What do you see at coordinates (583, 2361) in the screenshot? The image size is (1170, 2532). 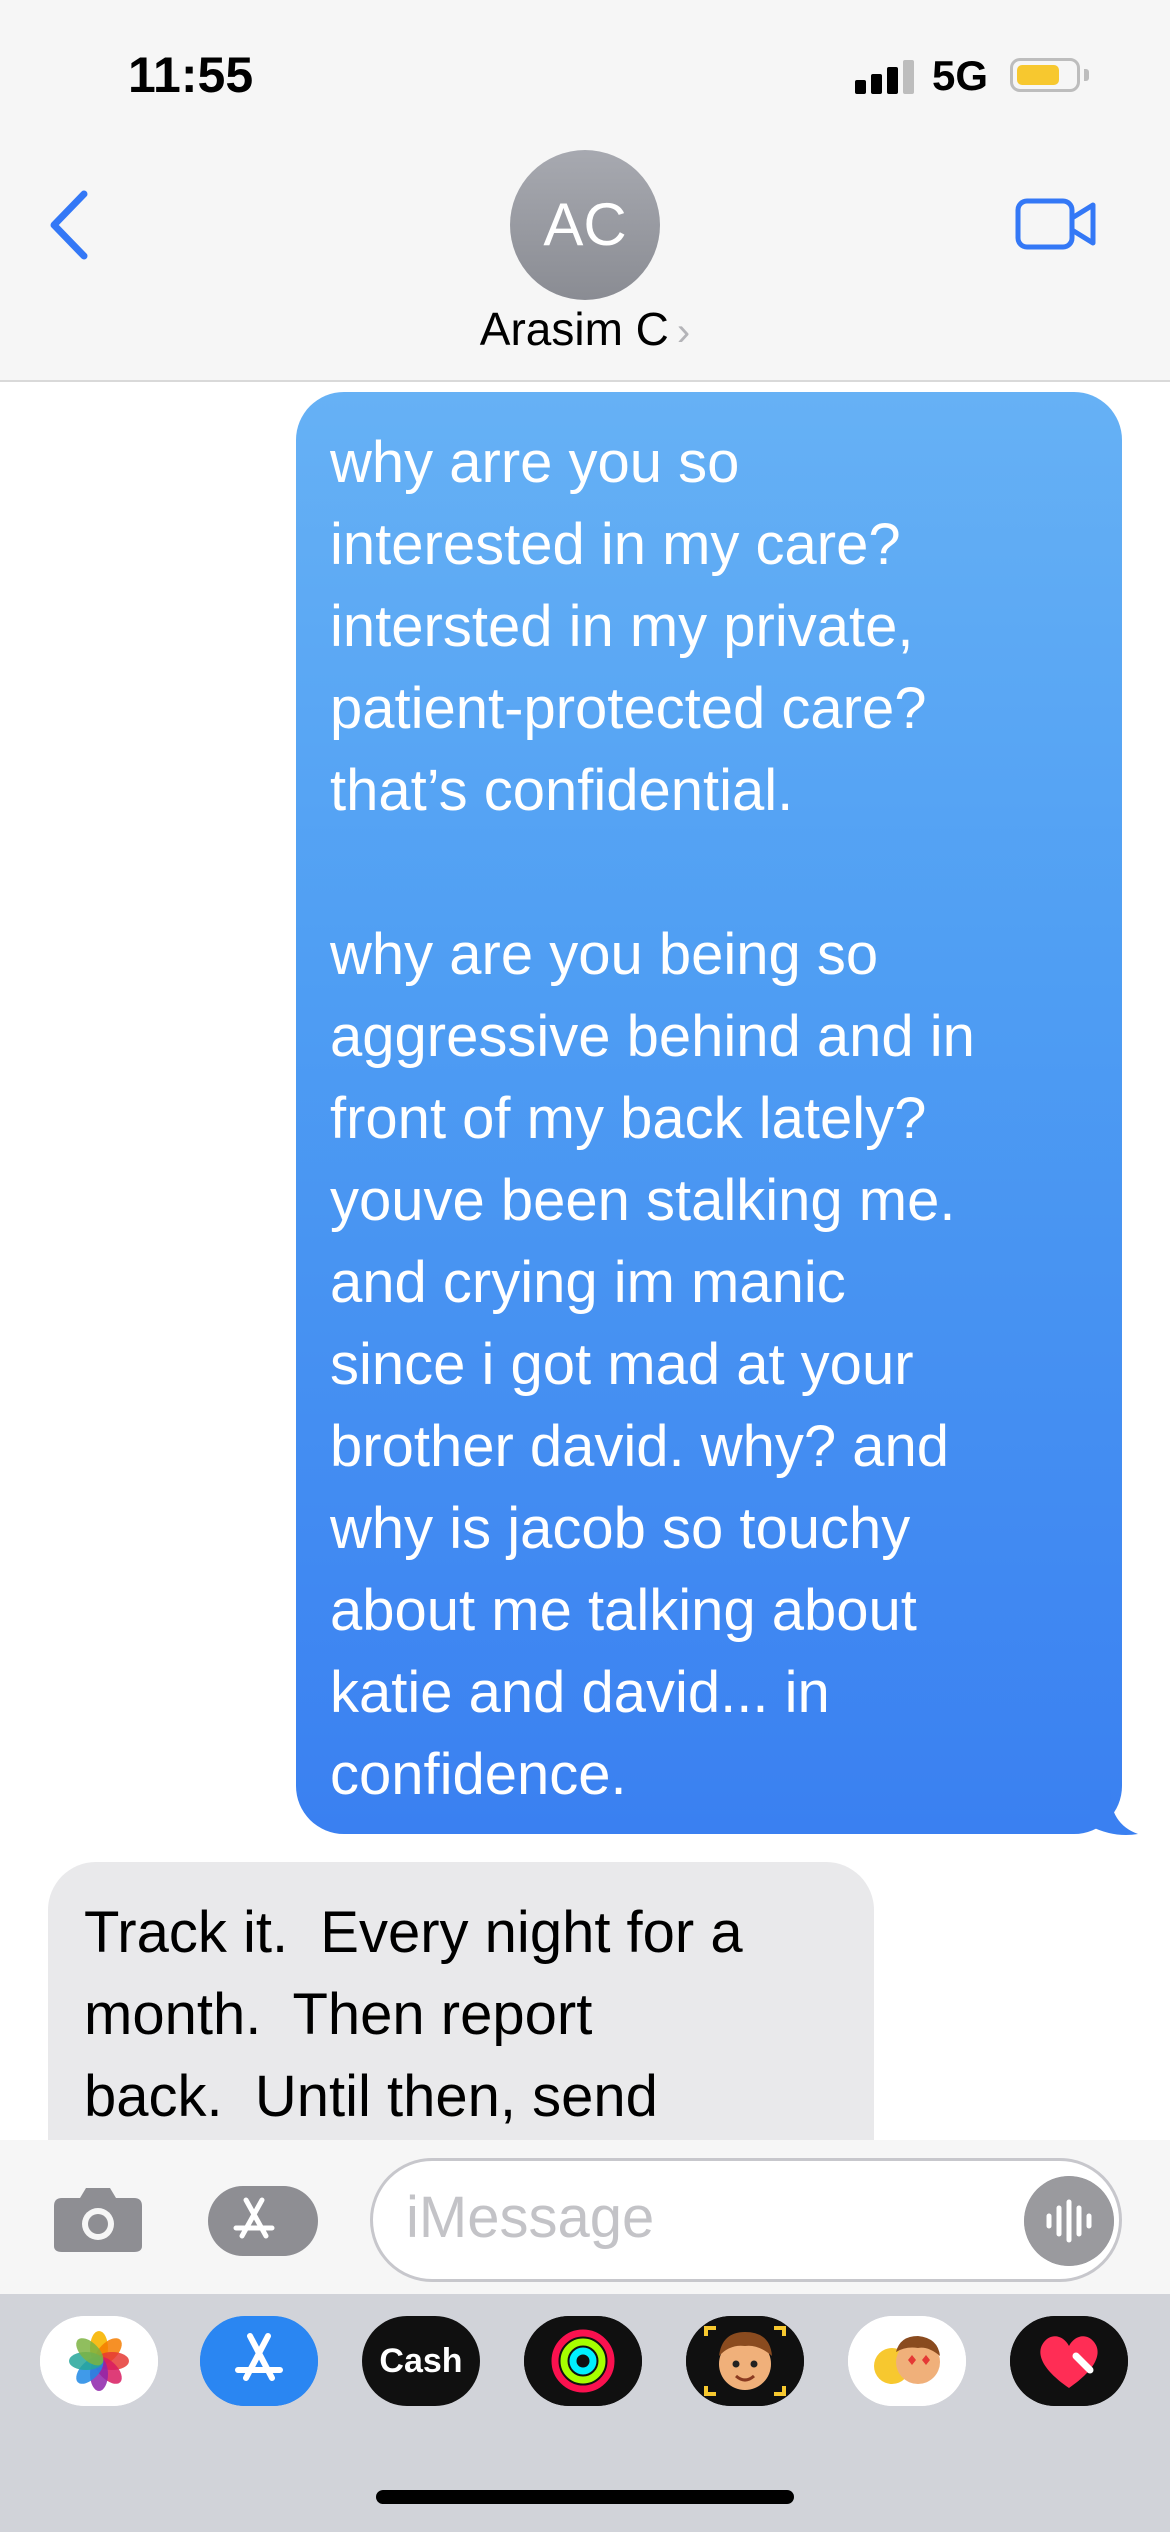 I see `activity-rings-icon` at bounding box center [583, 2361].